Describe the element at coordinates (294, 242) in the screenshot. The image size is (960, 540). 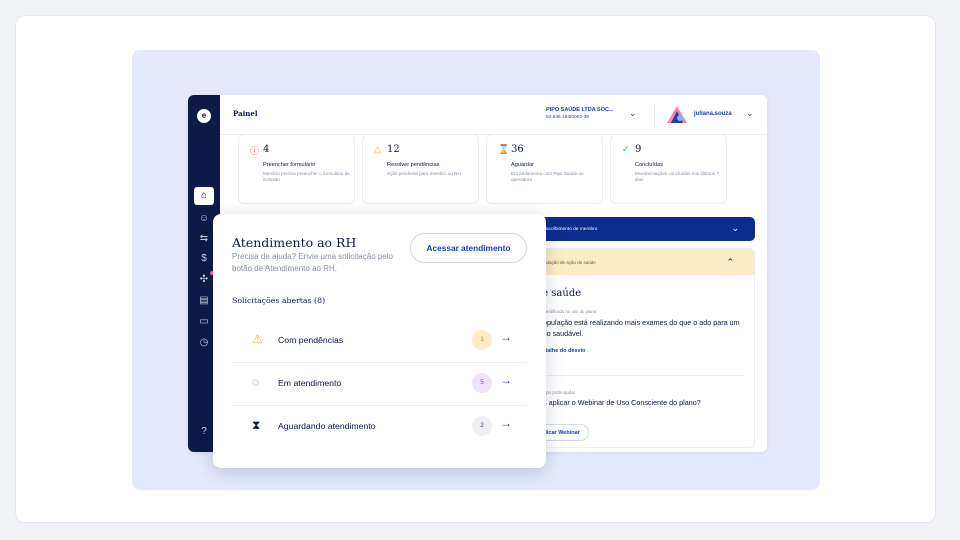
I see `popup-title: Atendimento ao RH` at that location.